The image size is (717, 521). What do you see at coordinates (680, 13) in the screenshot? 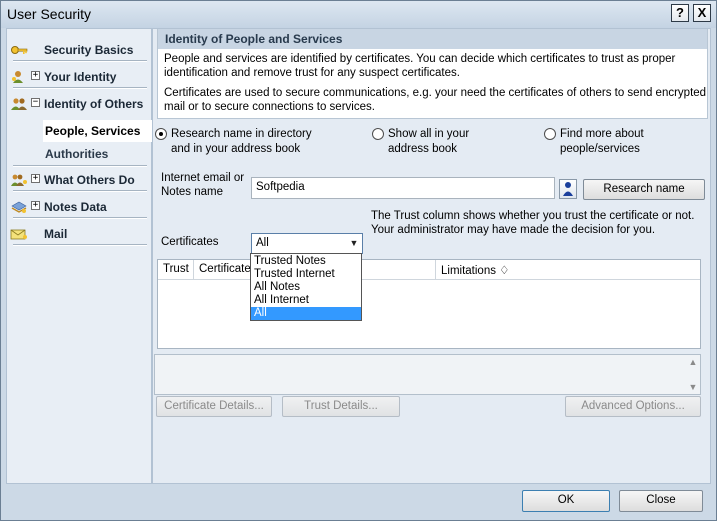
I see `help-button: ?` at bounding box center [680, 13].